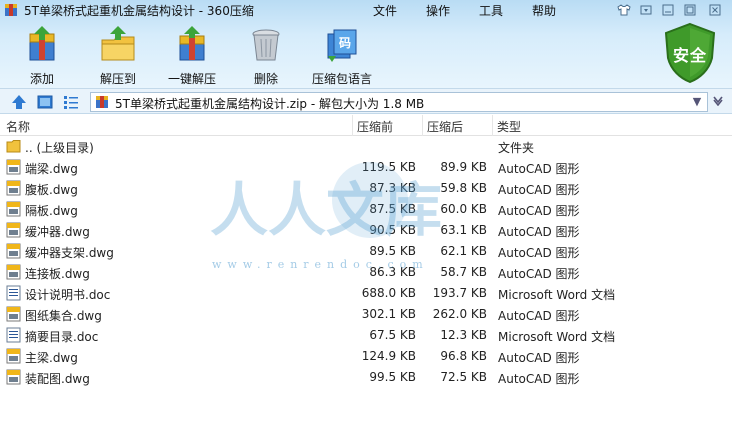 The image size is (732, 442). I want to click on file-name: 缓冲器支架.dwg, so click(69, 253).